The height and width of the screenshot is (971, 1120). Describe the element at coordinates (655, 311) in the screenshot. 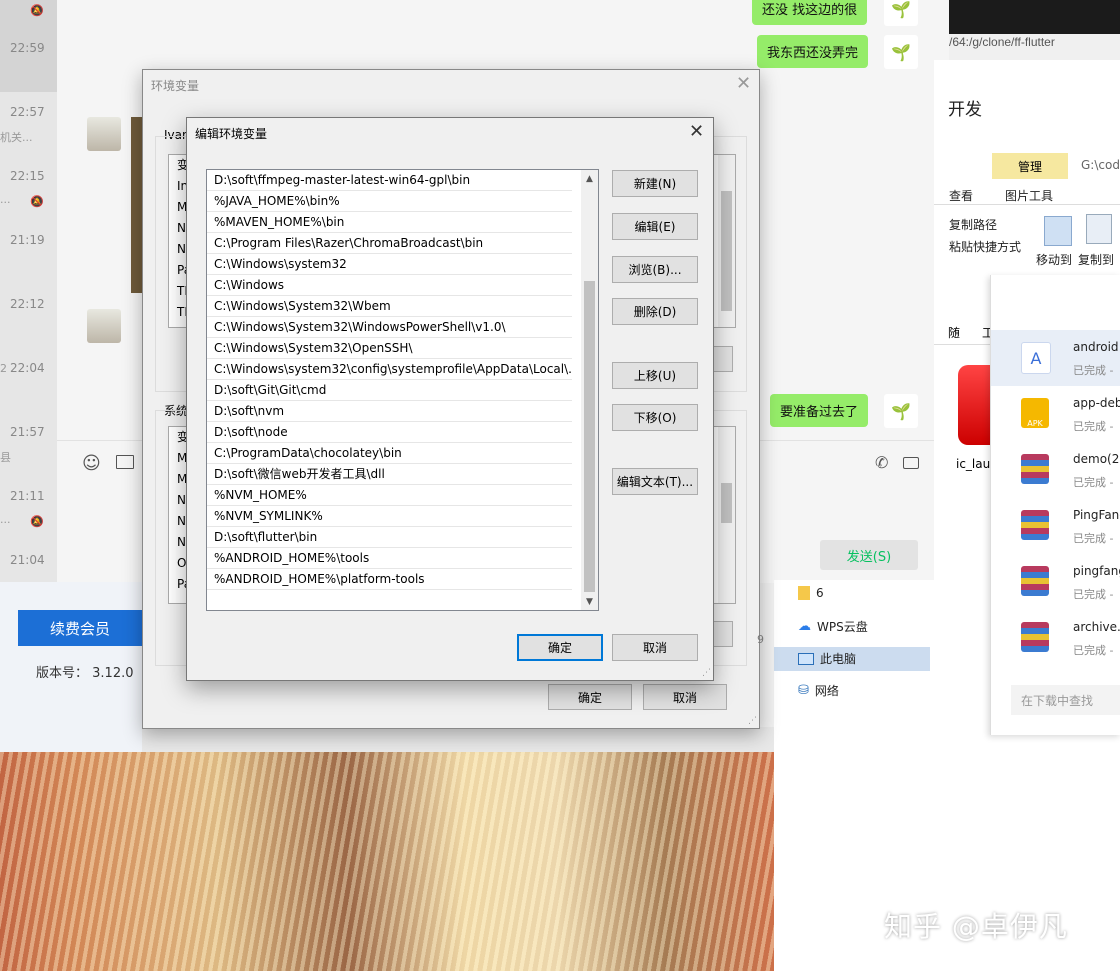

I see `delete-button: 删除(D)` at that location.